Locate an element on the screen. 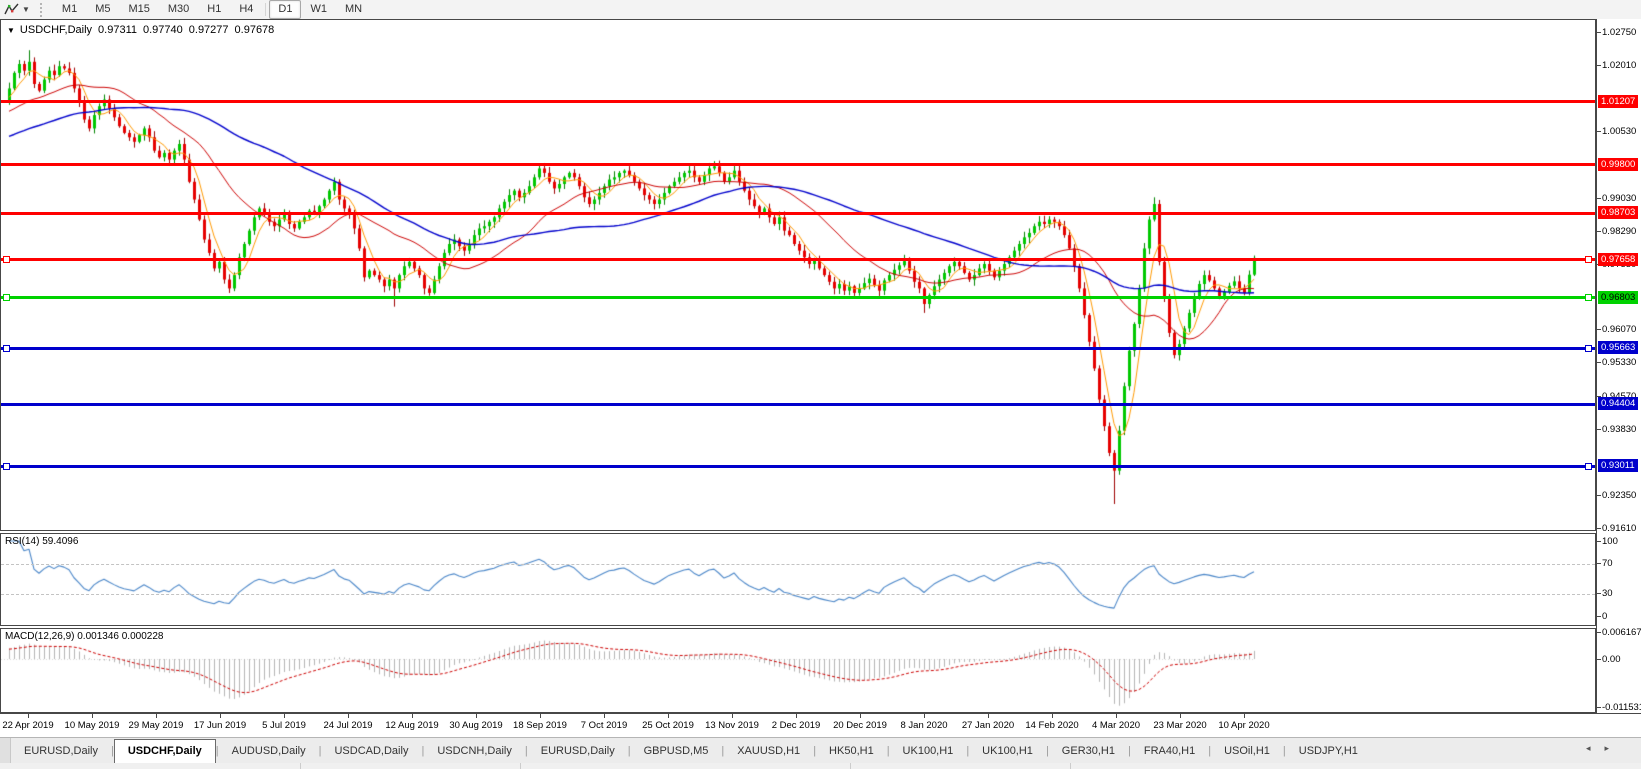 This screenshot has height=769, width=1641. hline-0.93011 is located at coordinates (798, 466).